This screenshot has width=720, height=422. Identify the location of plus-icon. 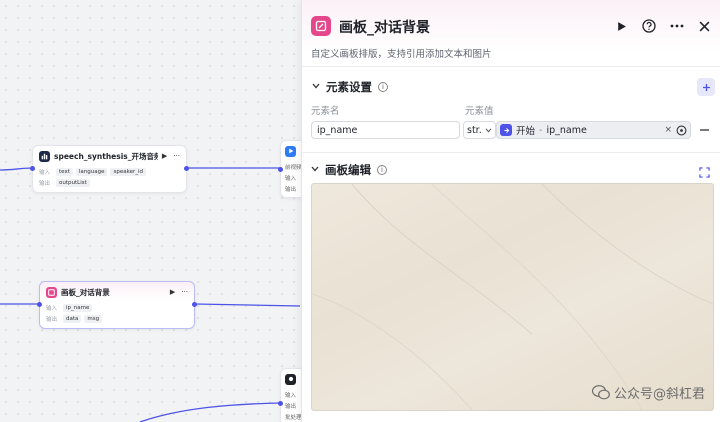
(706, 87).